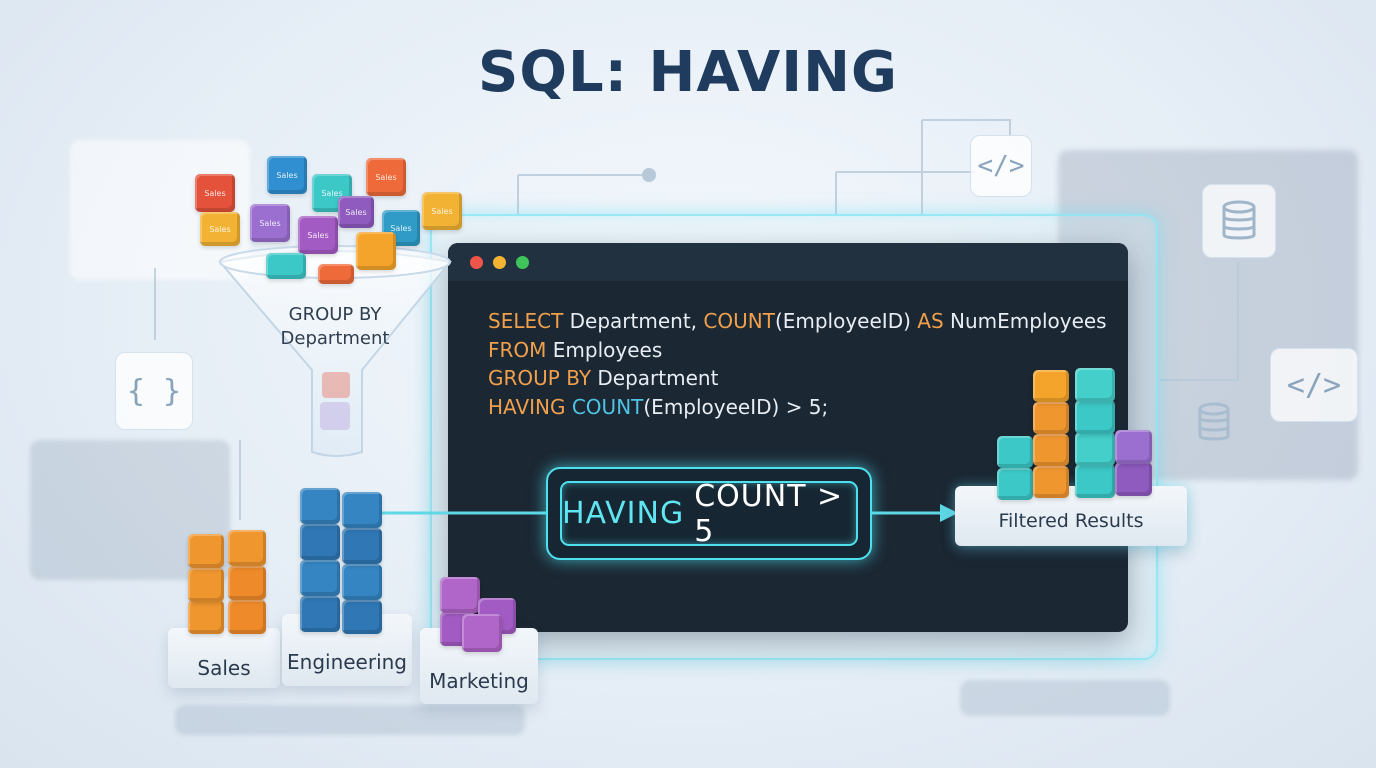 The height and width of the screenshot is (768, 1376). I want to click on filtered-results-label: Filtered Results, so click(1071, 521).